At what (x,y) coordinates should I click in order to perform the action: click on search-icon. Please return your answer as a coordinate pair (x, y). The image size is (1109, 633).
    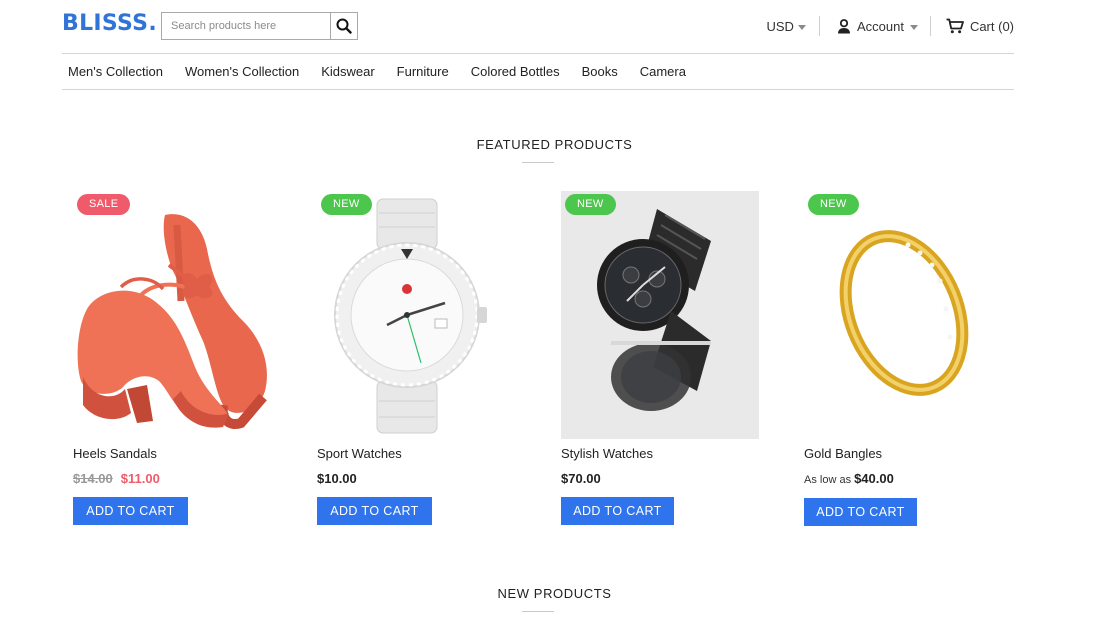
    Looking at the image, I should click on (344, 26).